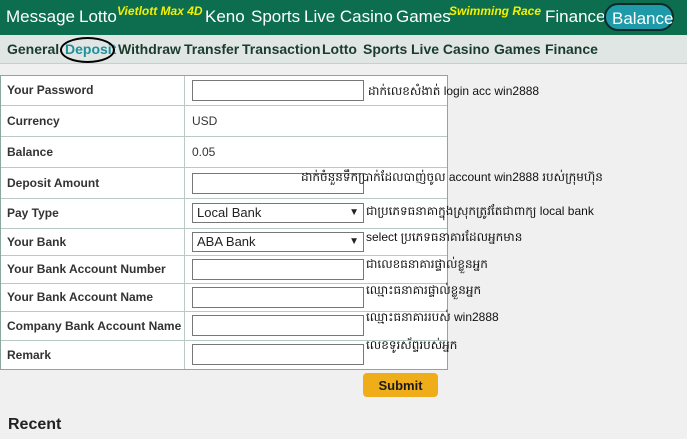  What do you see at coordinates (571, 49) in the screenshot?
I see `subnav-finance: Finance` at bounding box center [571, 49].